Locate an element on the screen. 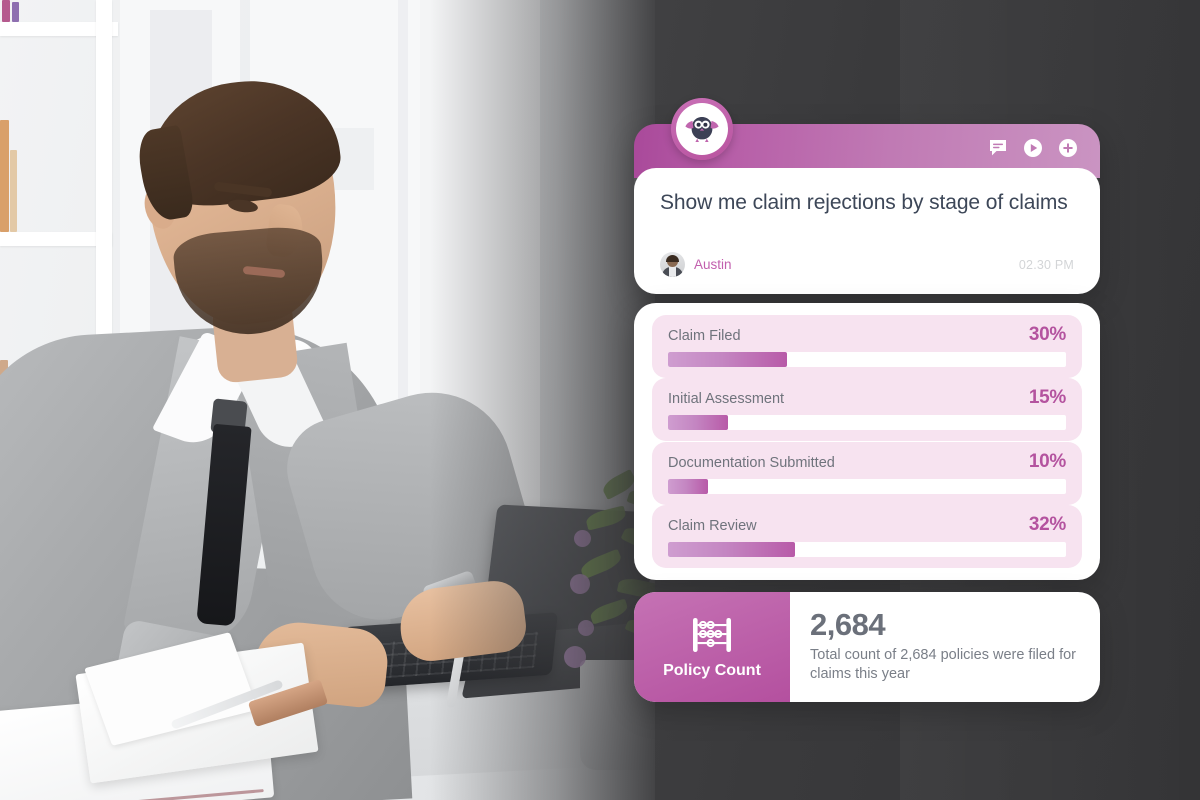  stage-row: Claim Review 32% is located at coordinates (867, 536).